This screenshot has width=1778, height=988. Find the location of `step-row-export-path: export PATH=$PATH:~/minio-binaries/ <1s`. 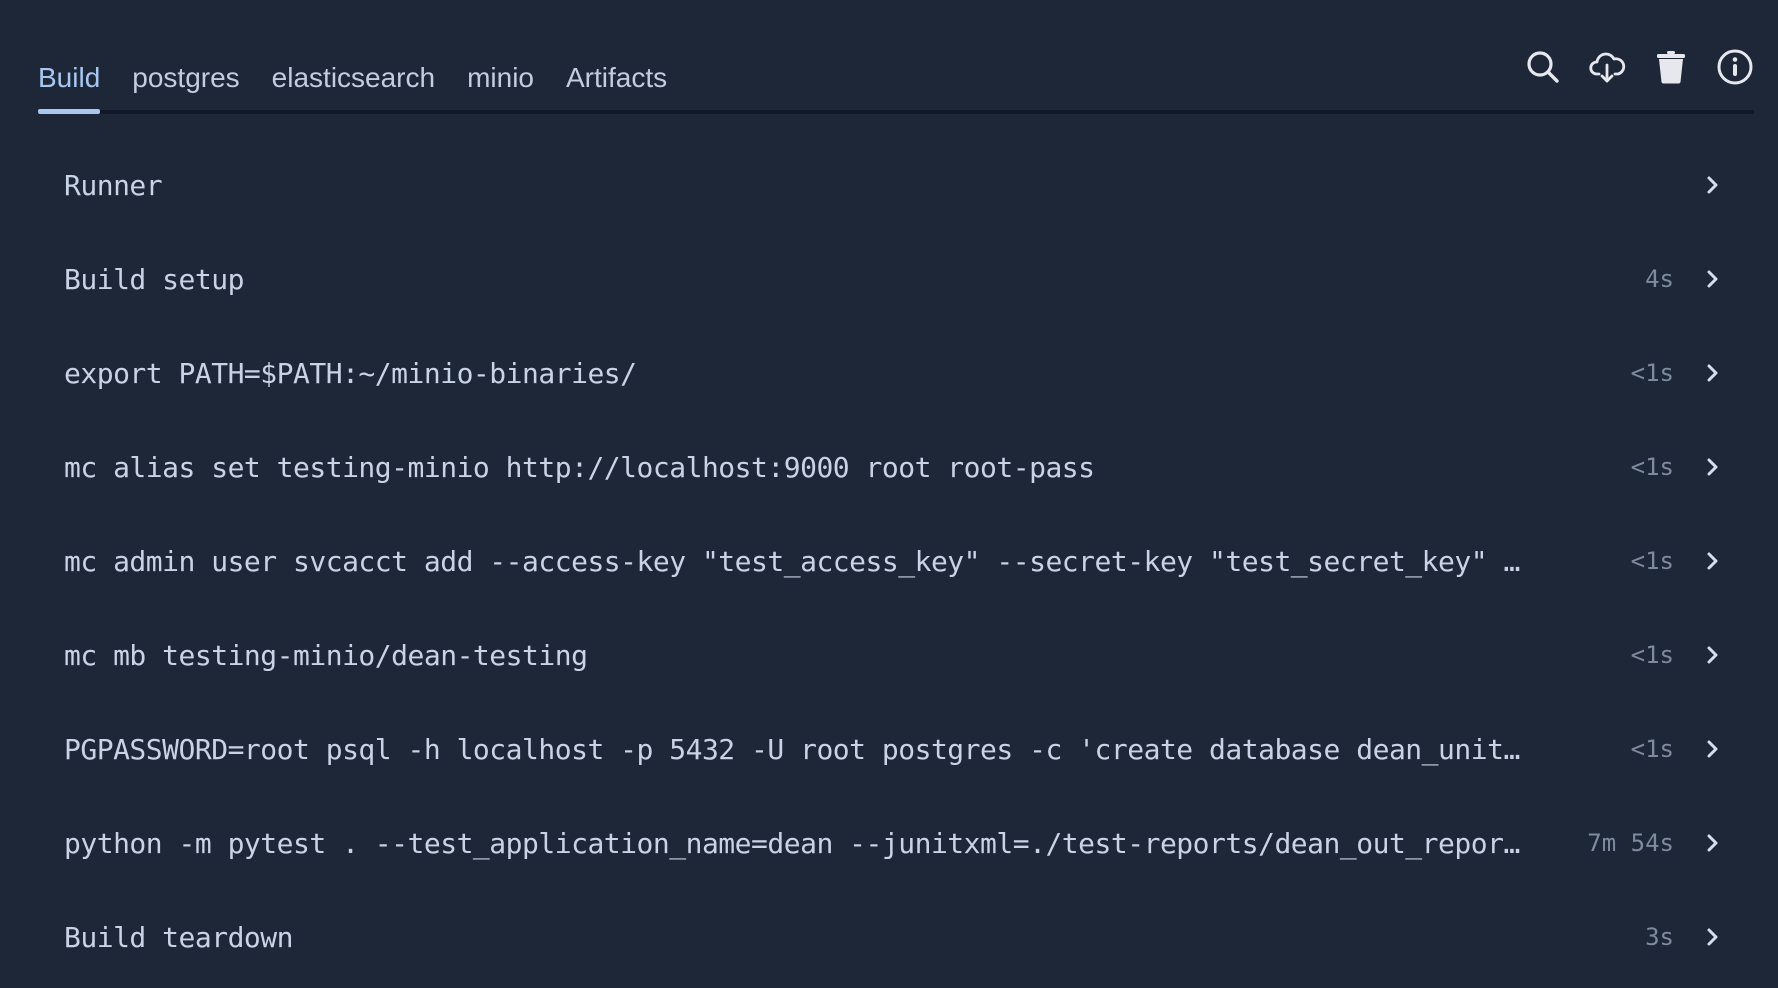

step-row-export-path: export PATH=$PATH:~/minio-binaries/ <1s is located at coordinates (896, 373).